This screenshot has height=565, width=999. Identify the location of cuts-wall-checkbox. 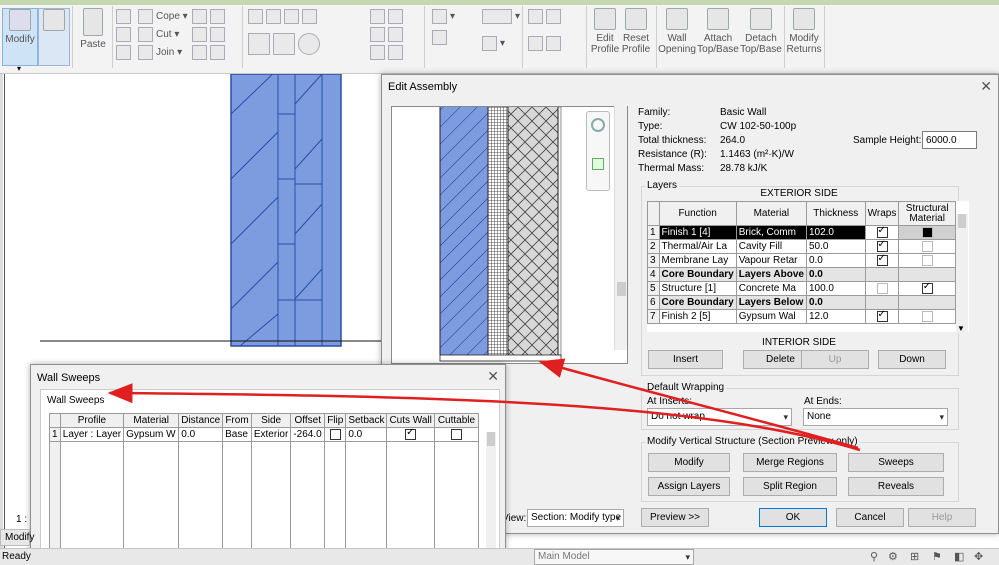
(411, 434).